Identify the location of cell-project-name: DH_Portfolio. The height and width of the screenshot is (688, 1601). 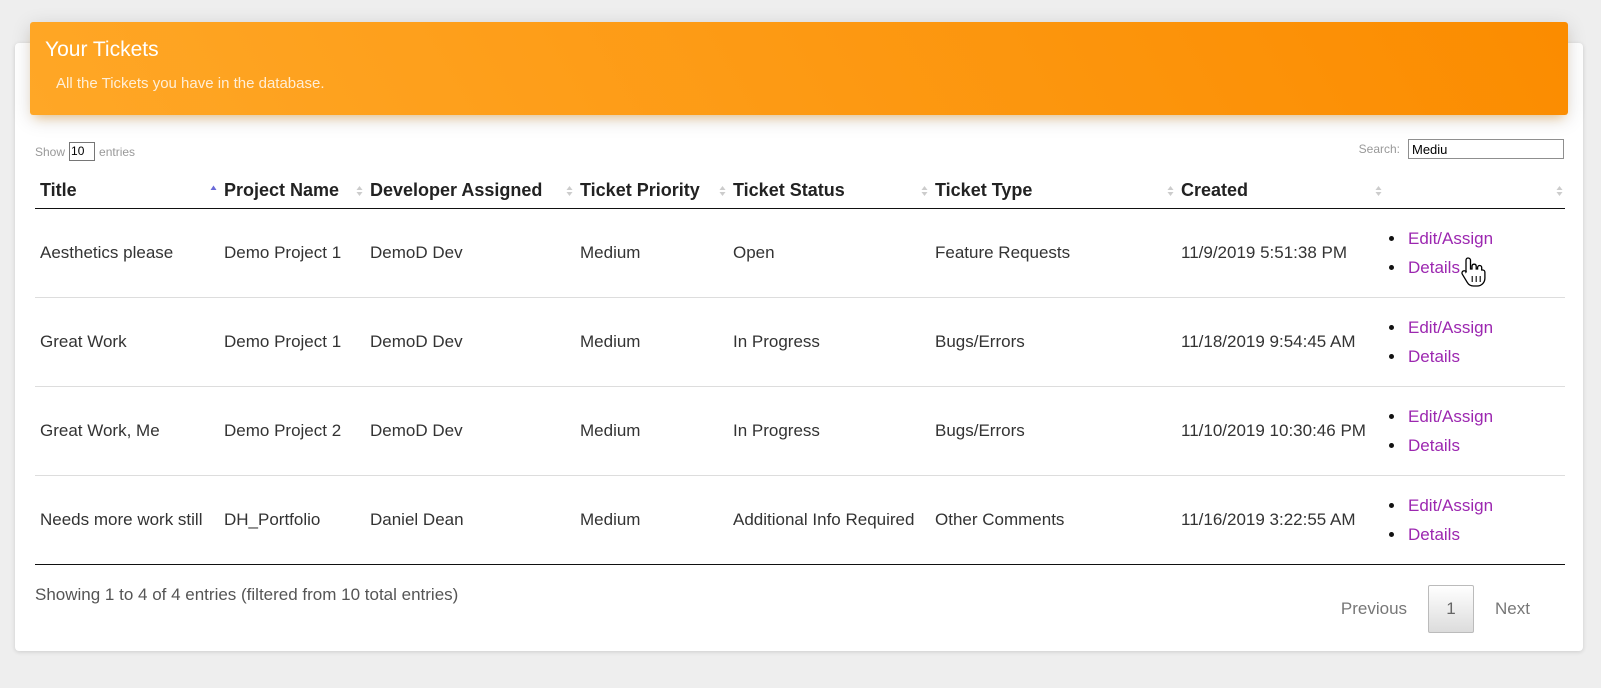
(292, 520).